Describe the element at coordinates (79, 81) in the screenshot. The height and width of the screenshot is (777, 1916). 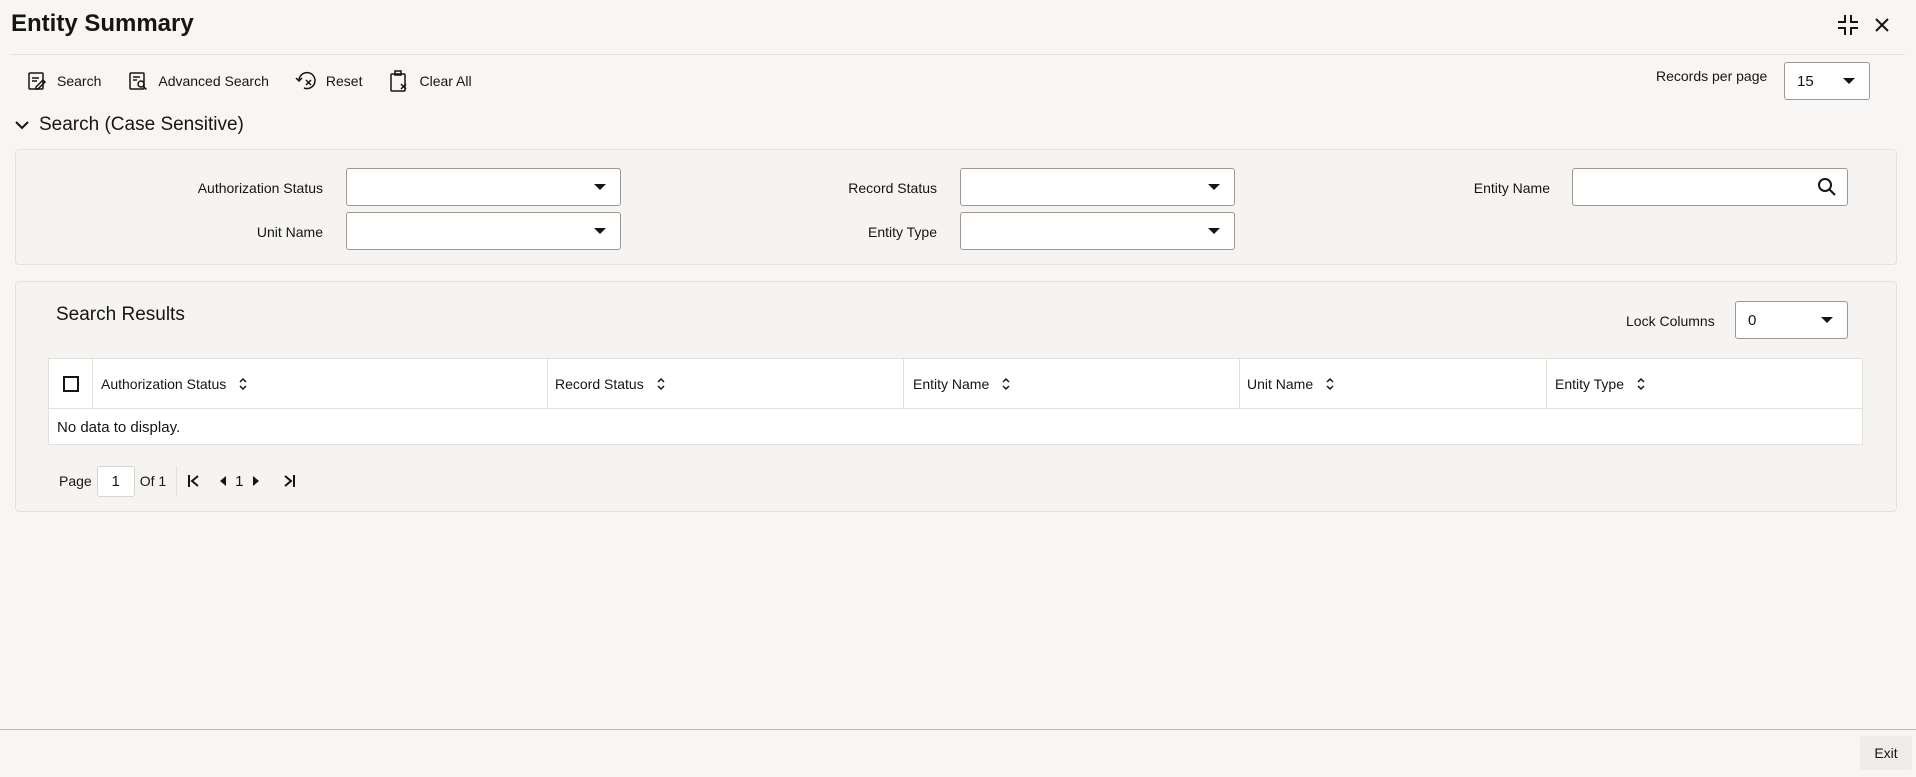
I see `search-button-label: Search` at that location.